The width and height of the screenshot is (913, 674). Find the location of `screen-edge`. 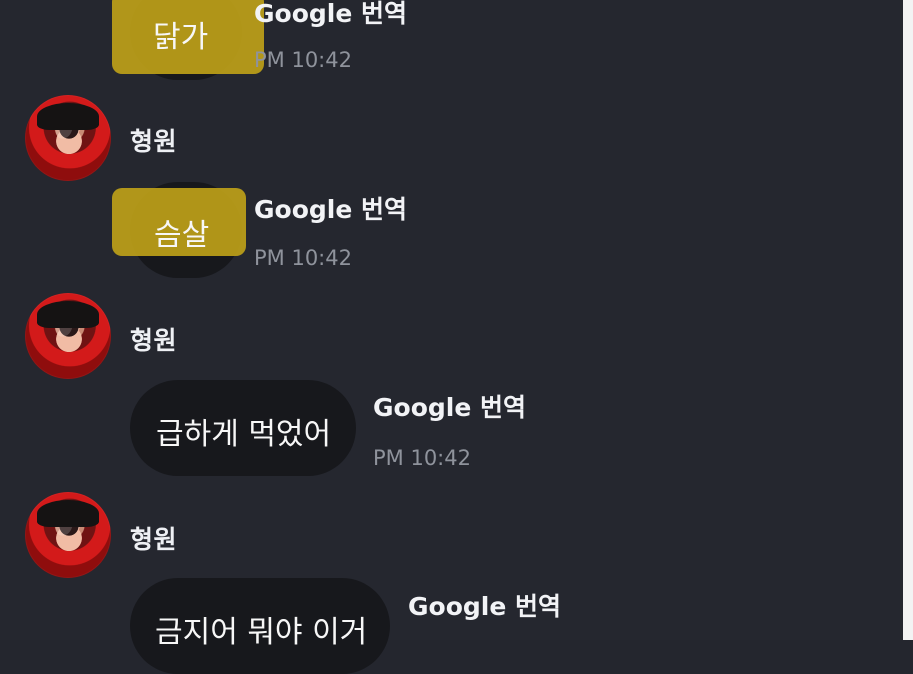

screen-edge is located at coordinates (908, 320).